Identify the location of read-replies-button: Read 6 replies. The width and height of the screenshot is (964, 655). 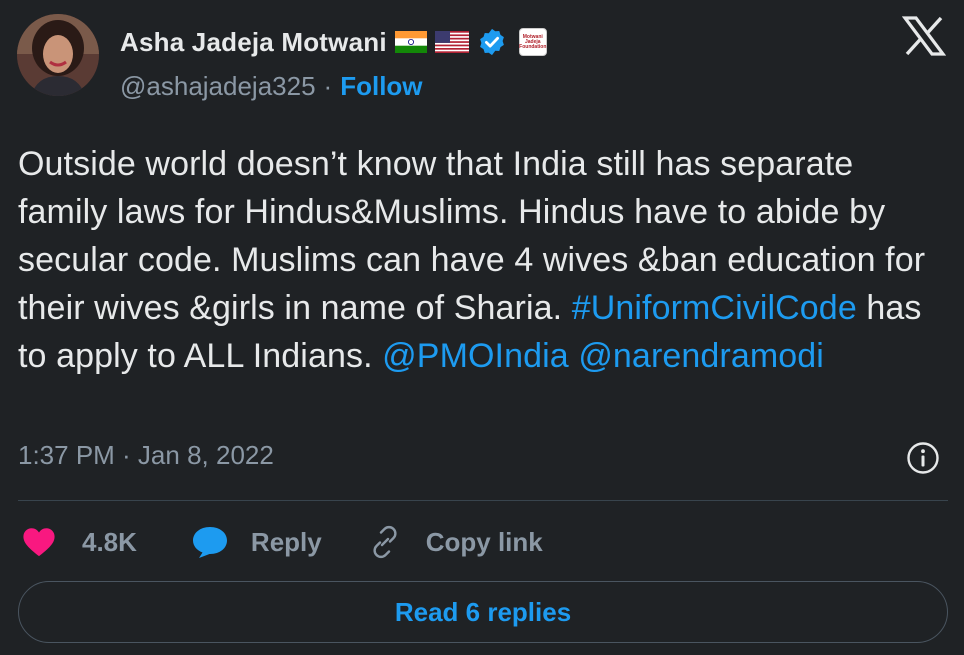
(483, 612).